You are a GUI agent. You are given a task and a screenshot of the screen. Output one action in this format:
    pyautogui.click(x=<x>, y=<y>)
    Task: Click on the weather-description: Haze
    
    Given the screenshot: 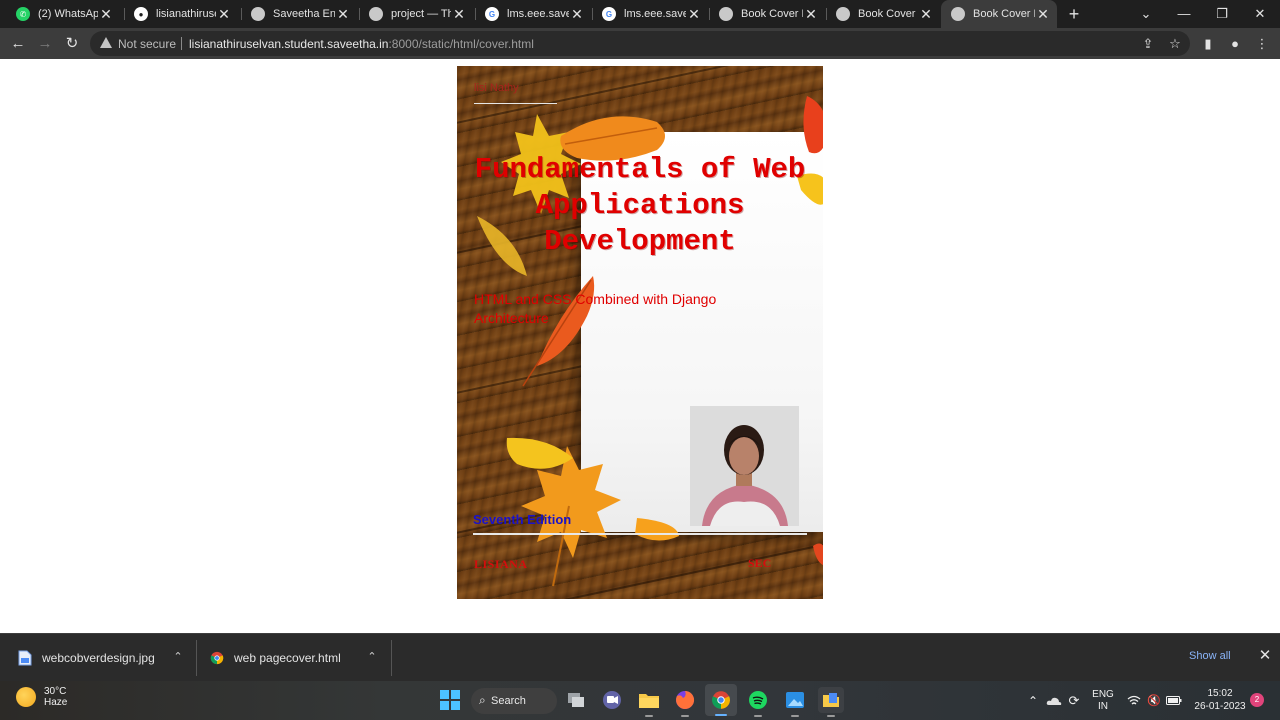 What is the action you would take?
    pyautogui.click(x=56, y=702)
    